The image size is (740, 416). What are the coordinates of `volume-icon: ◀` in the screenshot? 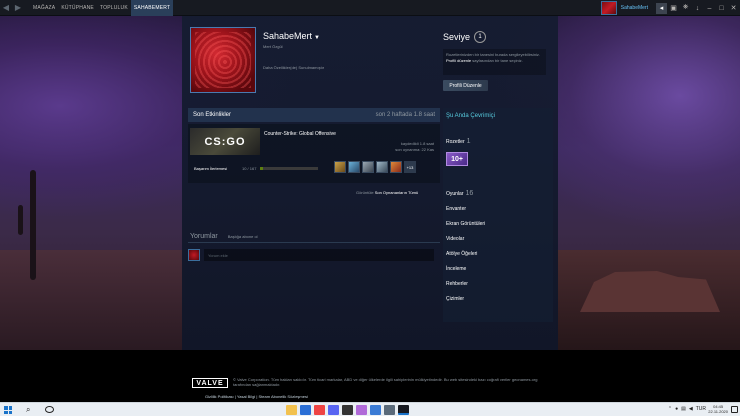 It's located at (691, 409).